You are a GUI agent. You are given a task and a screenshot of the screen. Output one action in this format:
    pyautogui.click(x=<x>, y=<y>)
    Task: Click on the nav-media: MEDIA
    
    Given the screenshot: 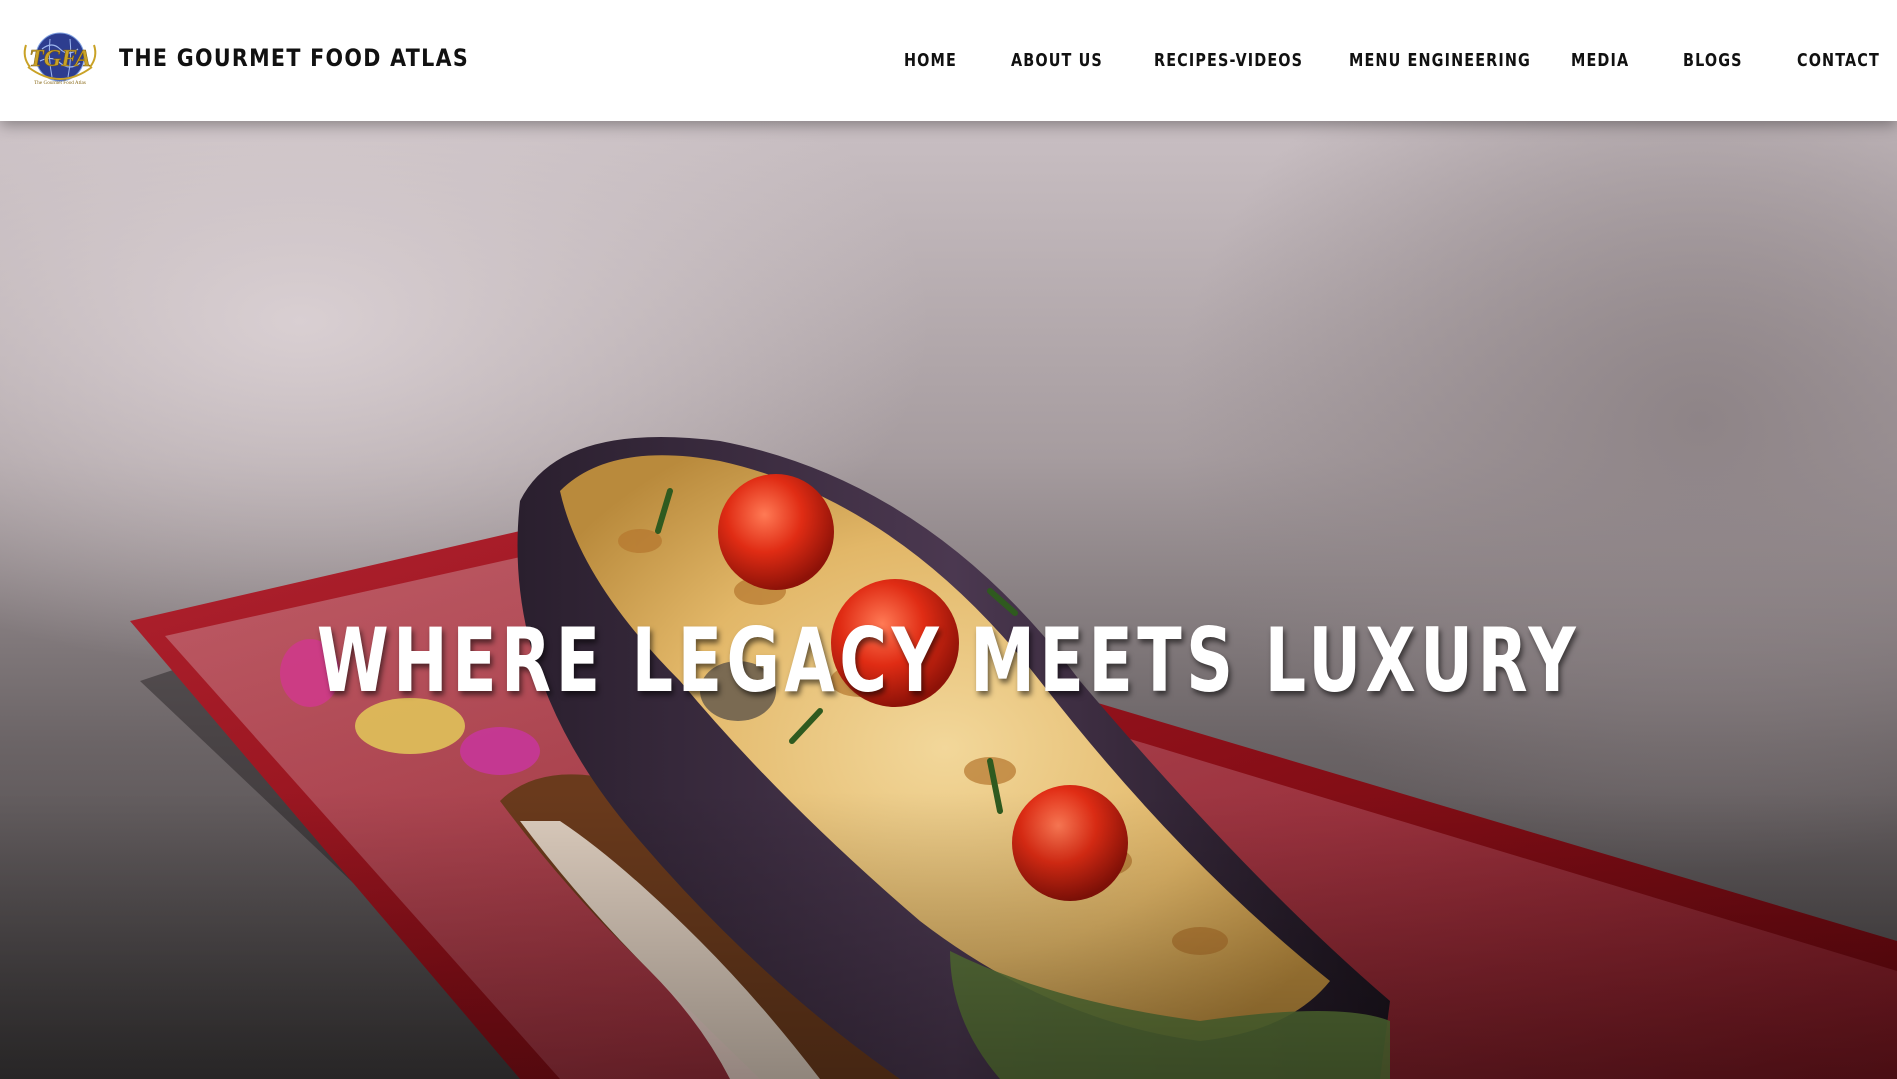 What is the action you would take?
    pyautogui.click(x=1600, y=61)
    